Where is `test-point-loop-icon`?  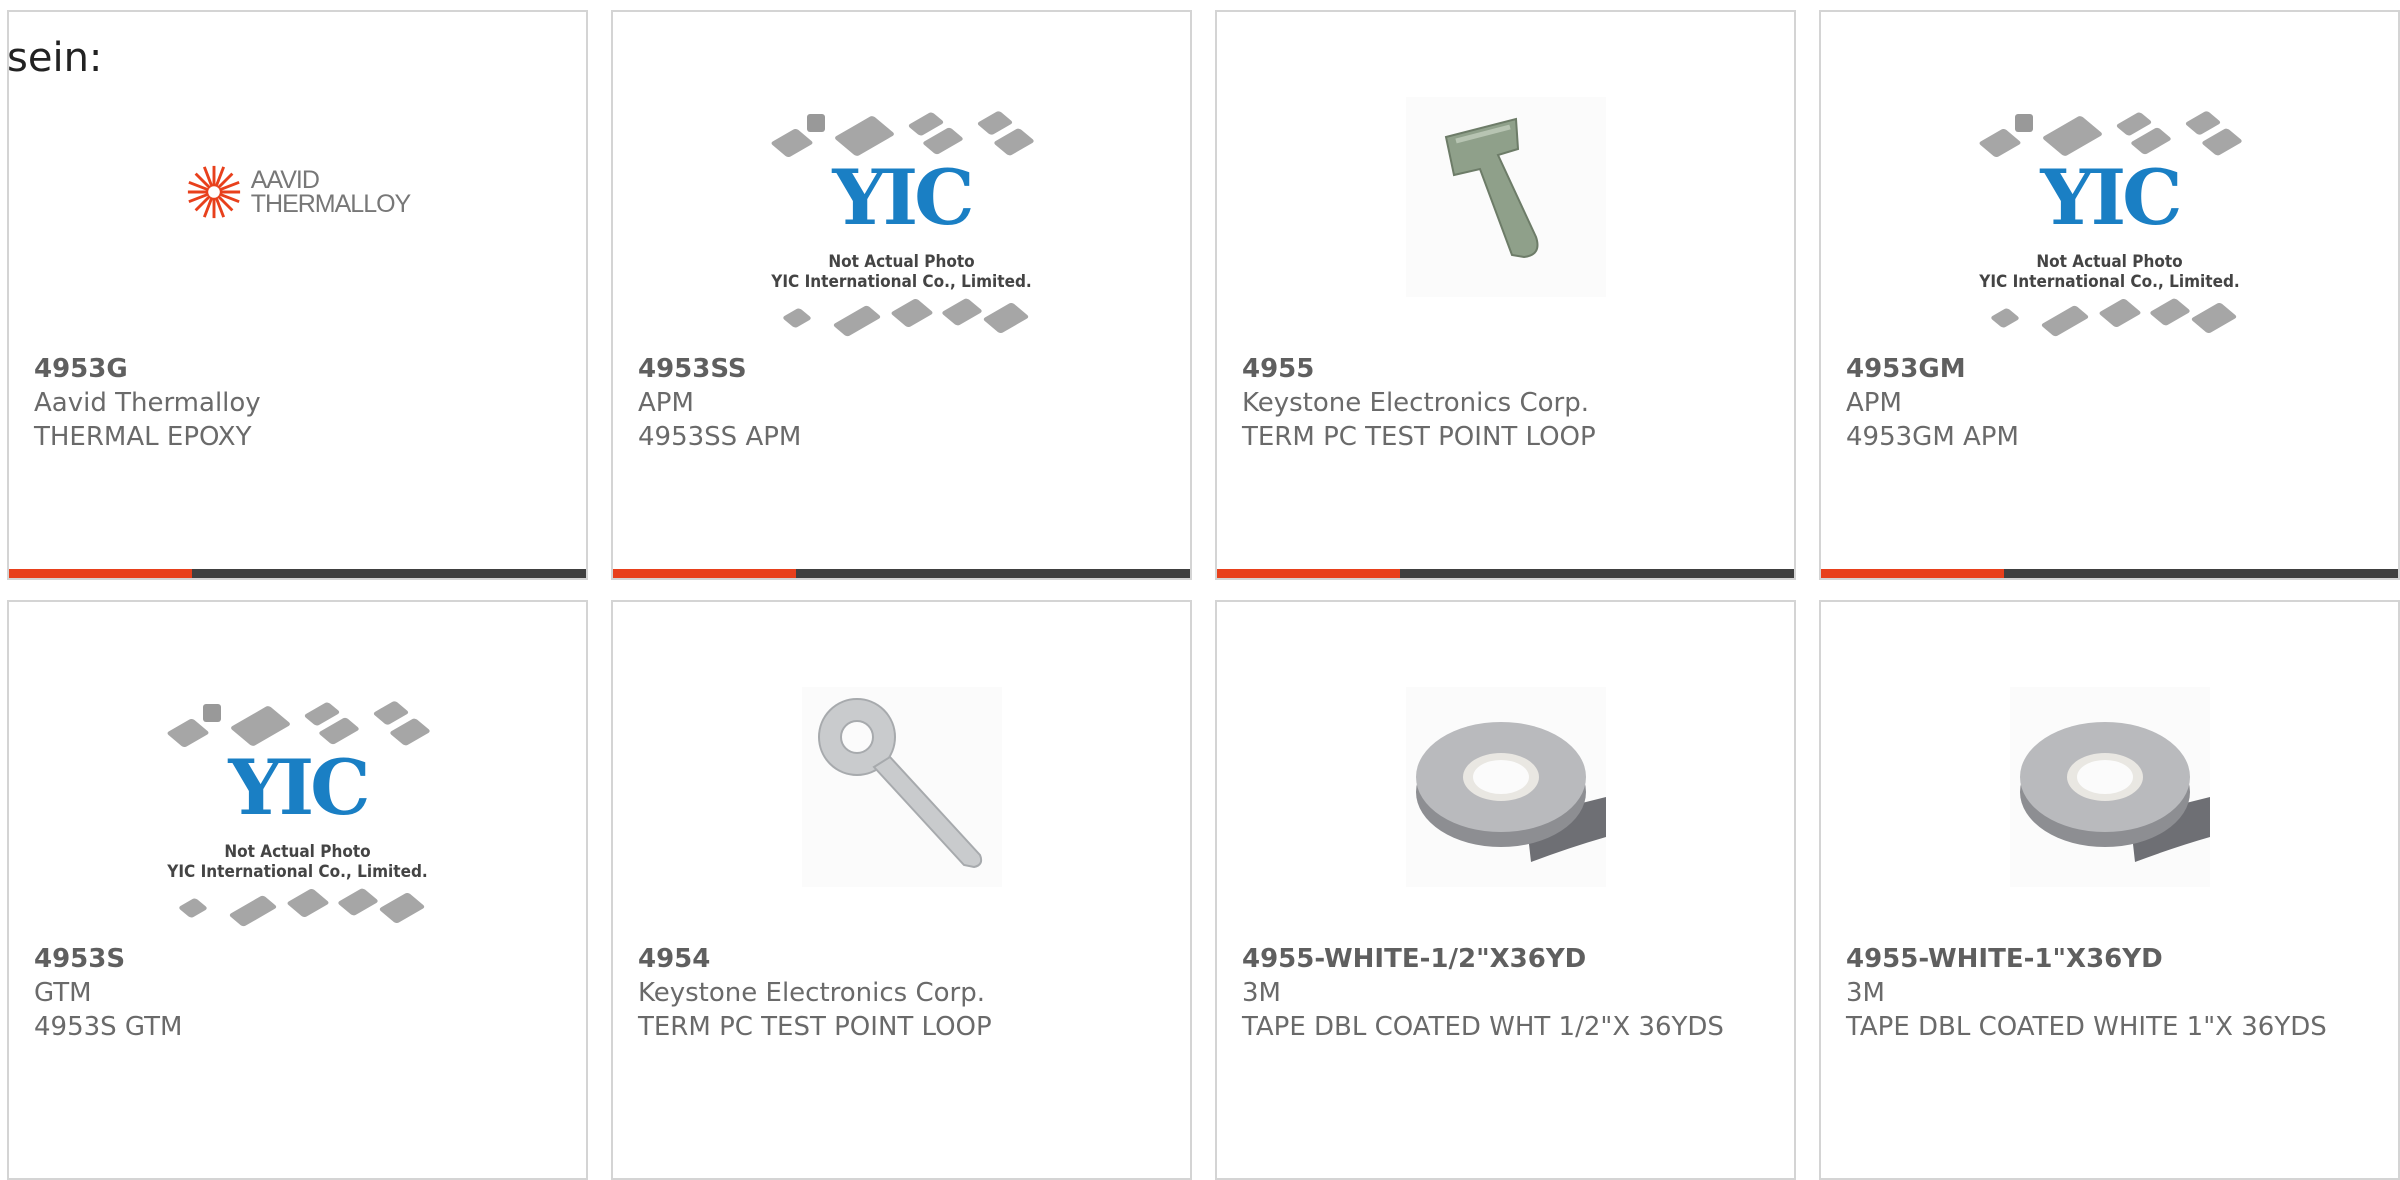
test-point-loop-icon is located at coordinates (901, 787).